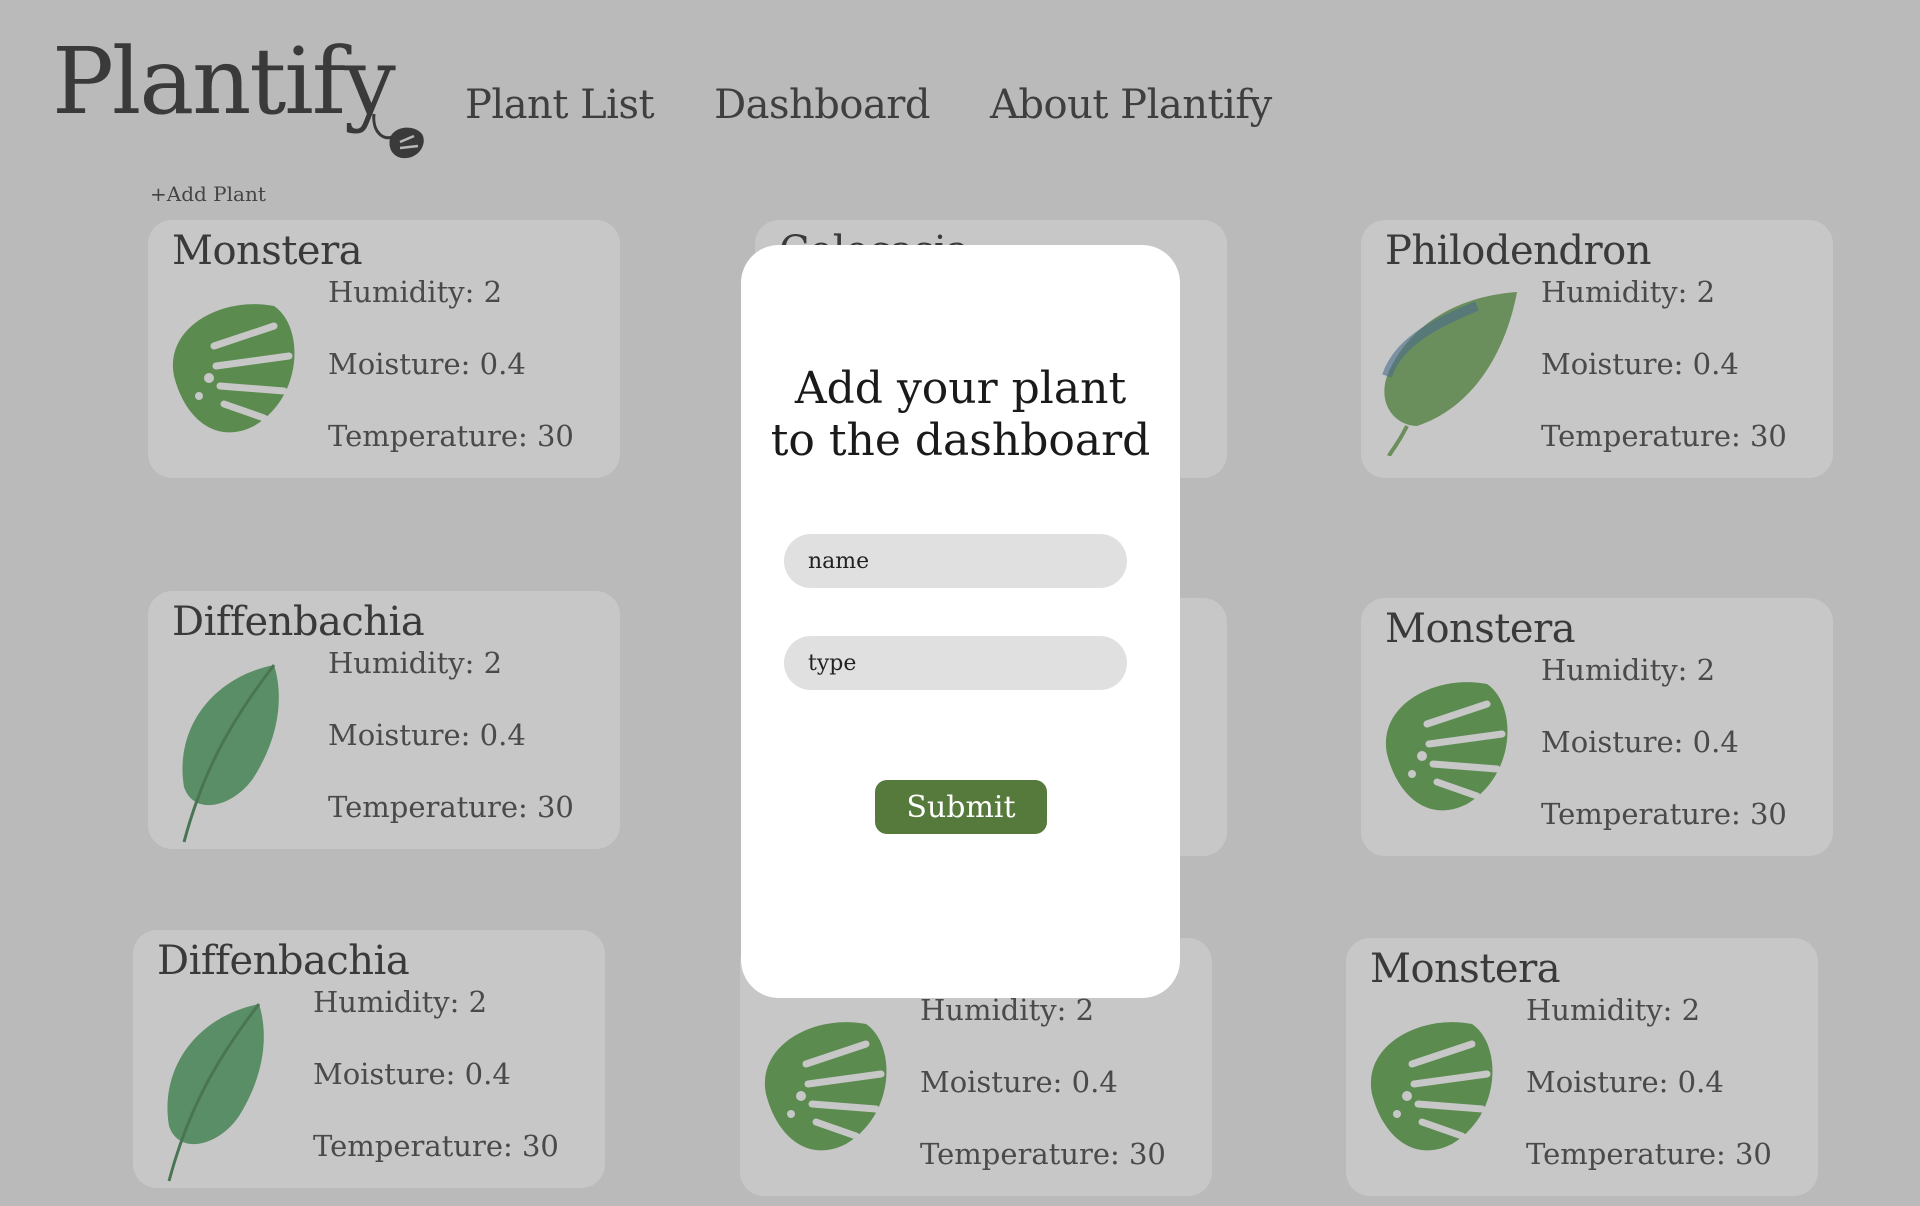 This screenshot has height=1206, width=1920. Describe the element at coordinates (208, 194) in the screenshot. I see `add-plant-link: +Add Plant` at that location.